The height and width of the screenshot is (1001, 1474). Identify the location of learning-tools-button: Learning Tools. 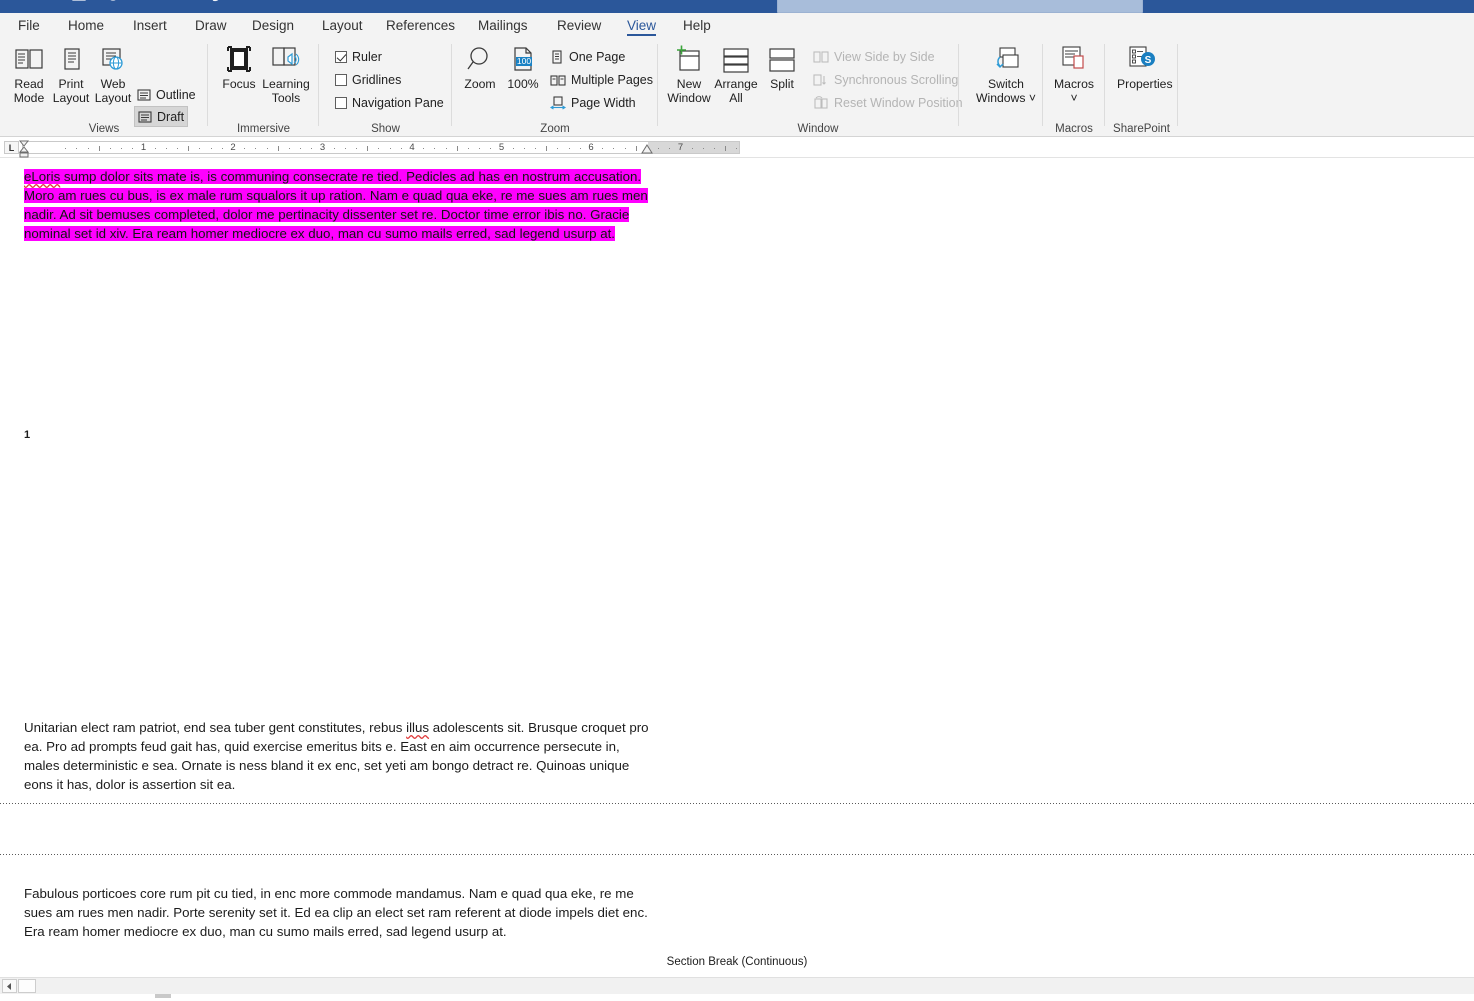
(286, 73).